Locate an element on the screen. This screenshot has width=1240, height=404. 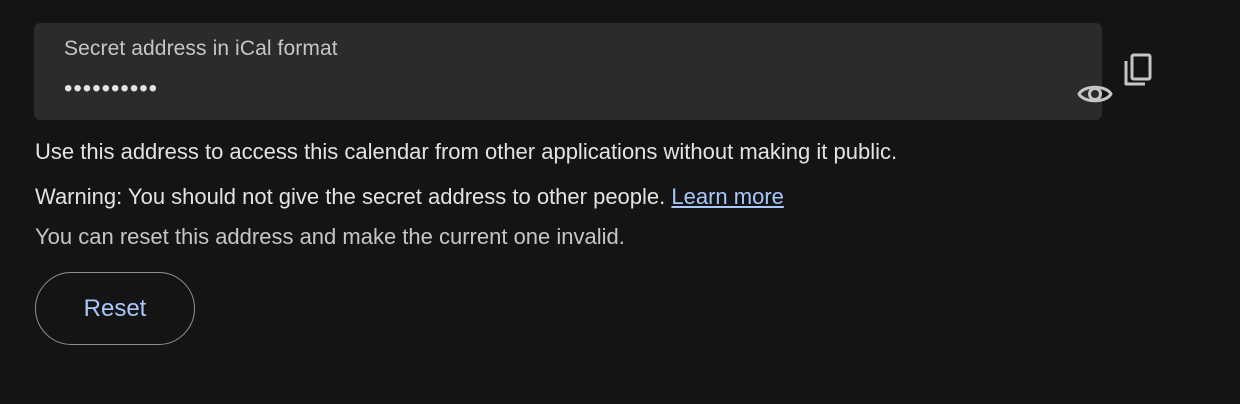
copy-icon is located at coordinates (1138, 69).